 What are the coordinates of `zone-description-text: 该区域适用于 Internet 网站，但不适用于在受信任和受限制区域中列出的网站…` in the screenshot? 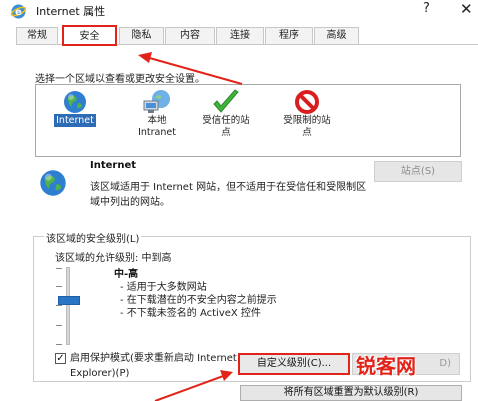 It's located at (228, 195).